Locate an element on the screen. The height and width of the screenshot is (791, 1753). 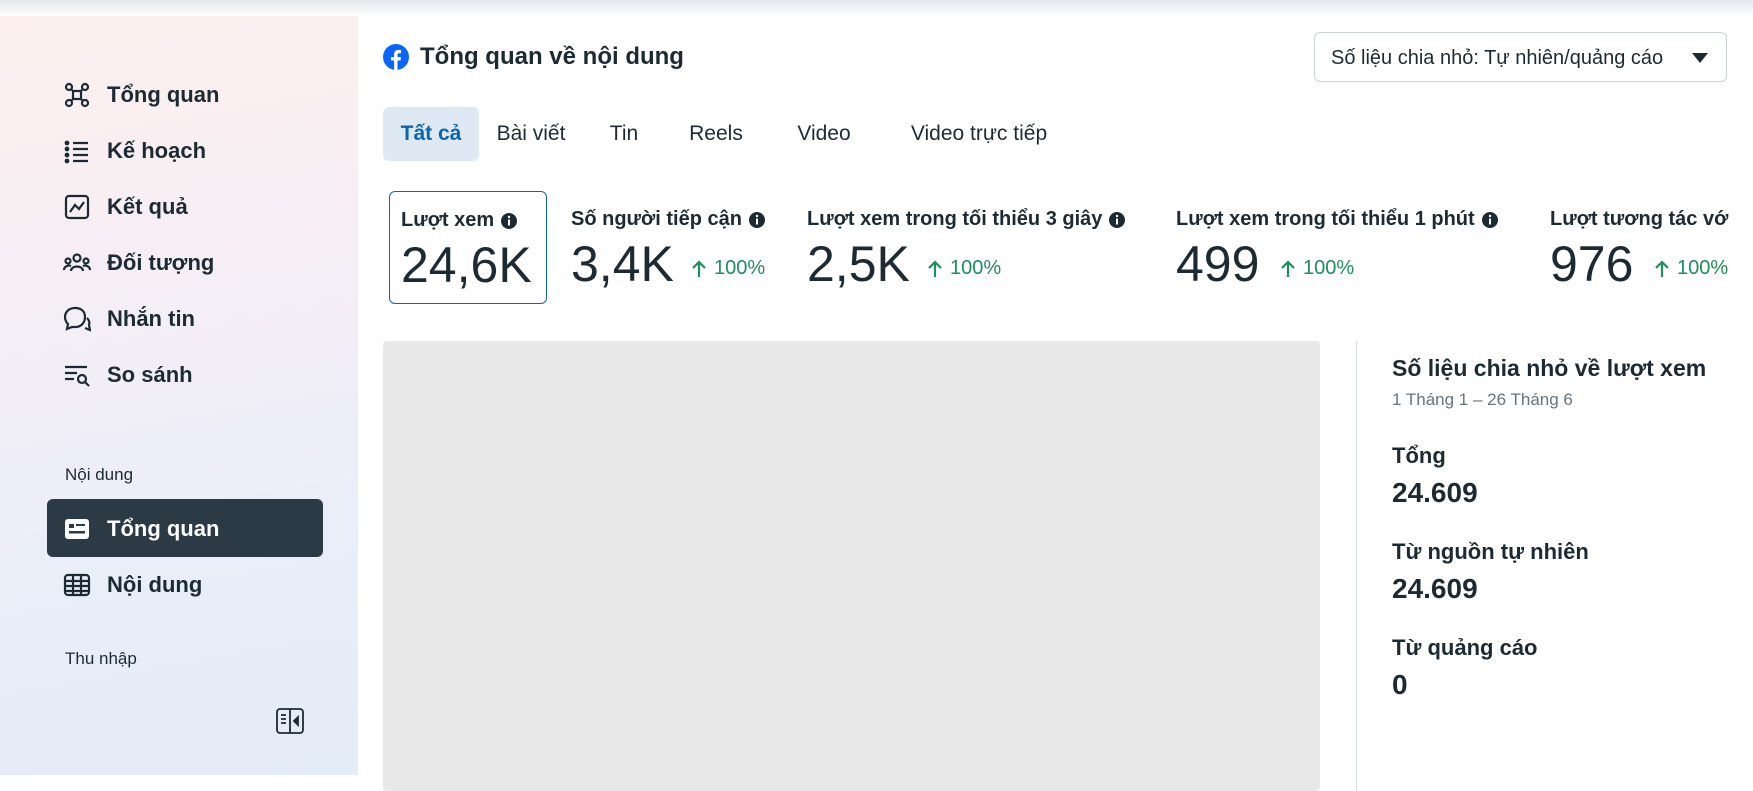
sidebar-item-compare: So sánh is located at coordinates (185, 374).